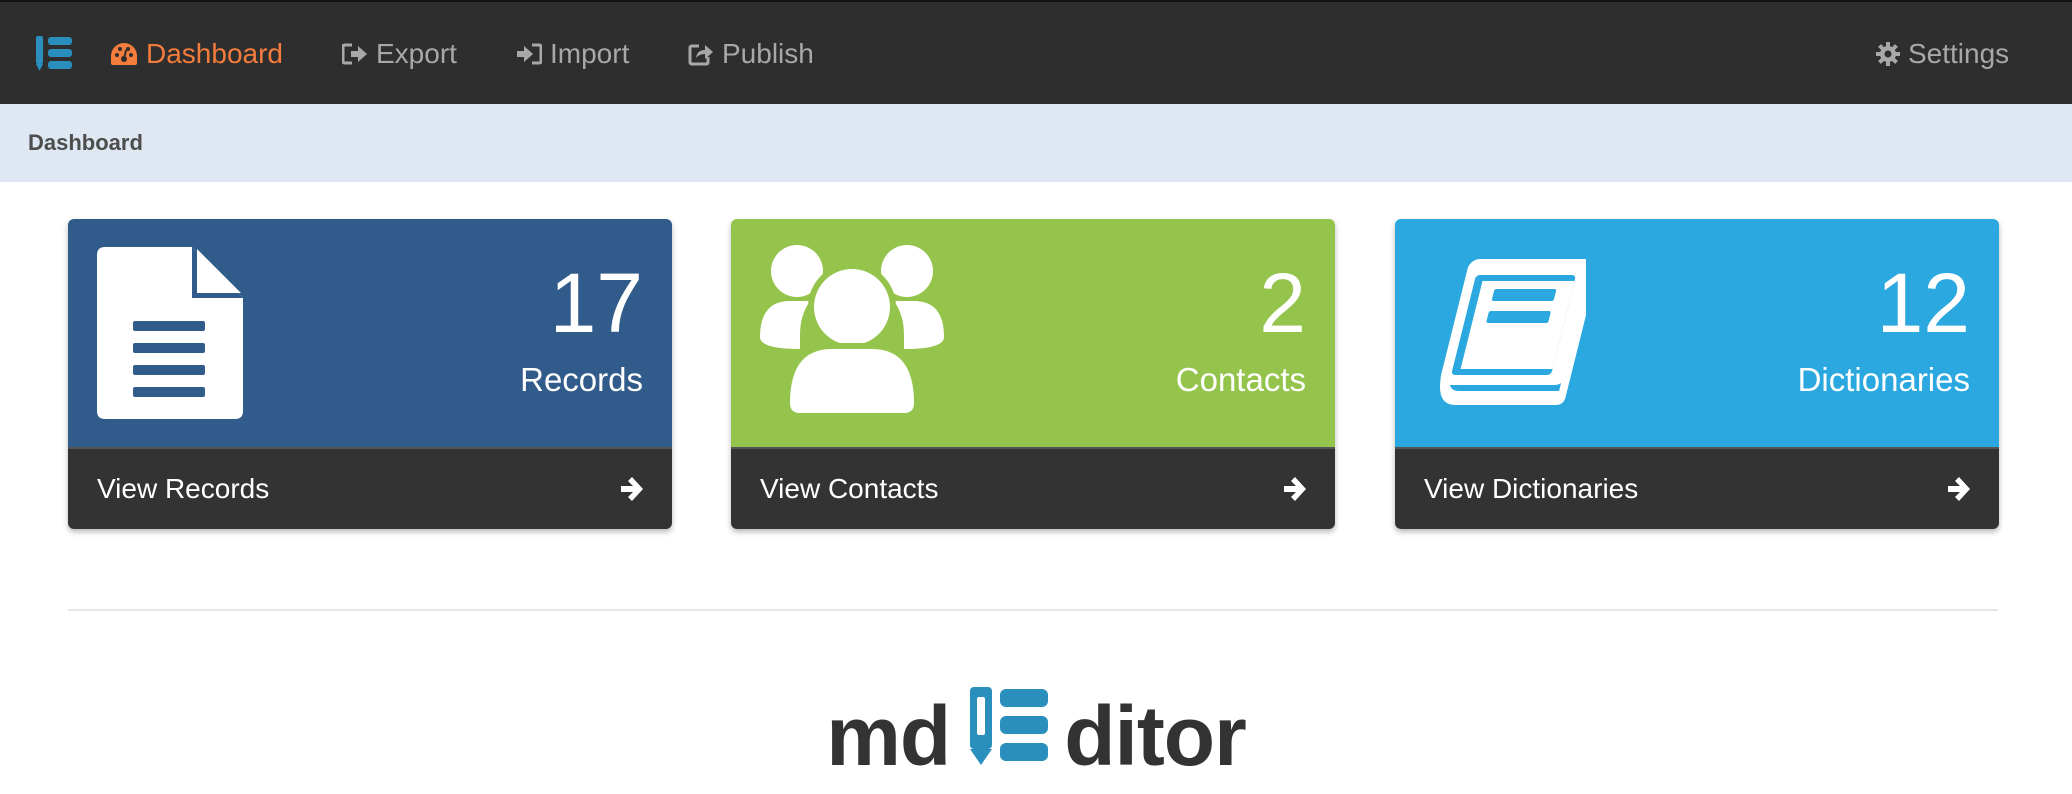 This screenshot has height=794, width=2072. What do you see at coordinates (596, 303) in the screenshot?
I see `records-count: 17` at bounding box center [596, 303].